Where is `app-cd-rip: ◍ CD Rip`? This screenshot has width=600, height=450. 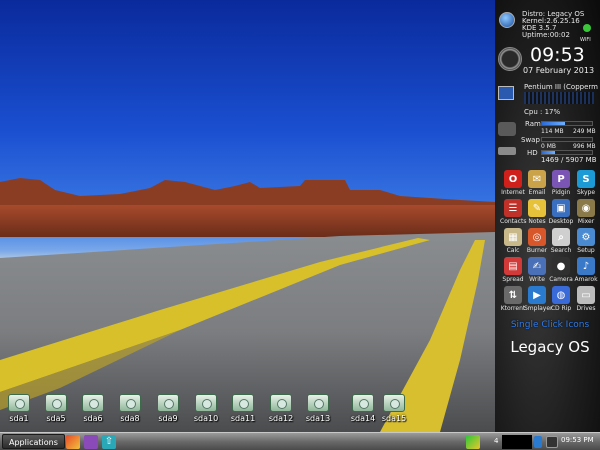 app-cd-rip: ◍ CD Rip is located at coordinates (561, 299).